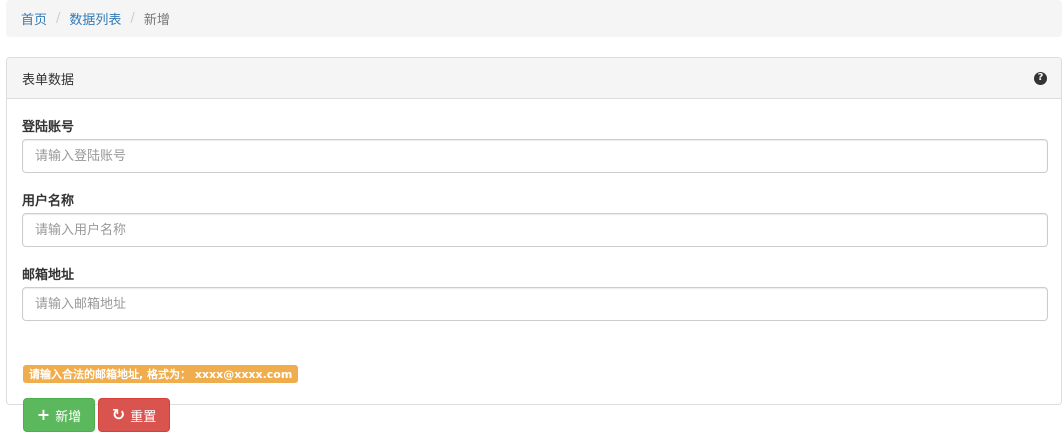 The height and width of the screenshot is (432, 1062). What do you see at coordinates (118, 414) in the screenshot?
I see `refresh-icon: ↻` at bounding box center [118, 414].